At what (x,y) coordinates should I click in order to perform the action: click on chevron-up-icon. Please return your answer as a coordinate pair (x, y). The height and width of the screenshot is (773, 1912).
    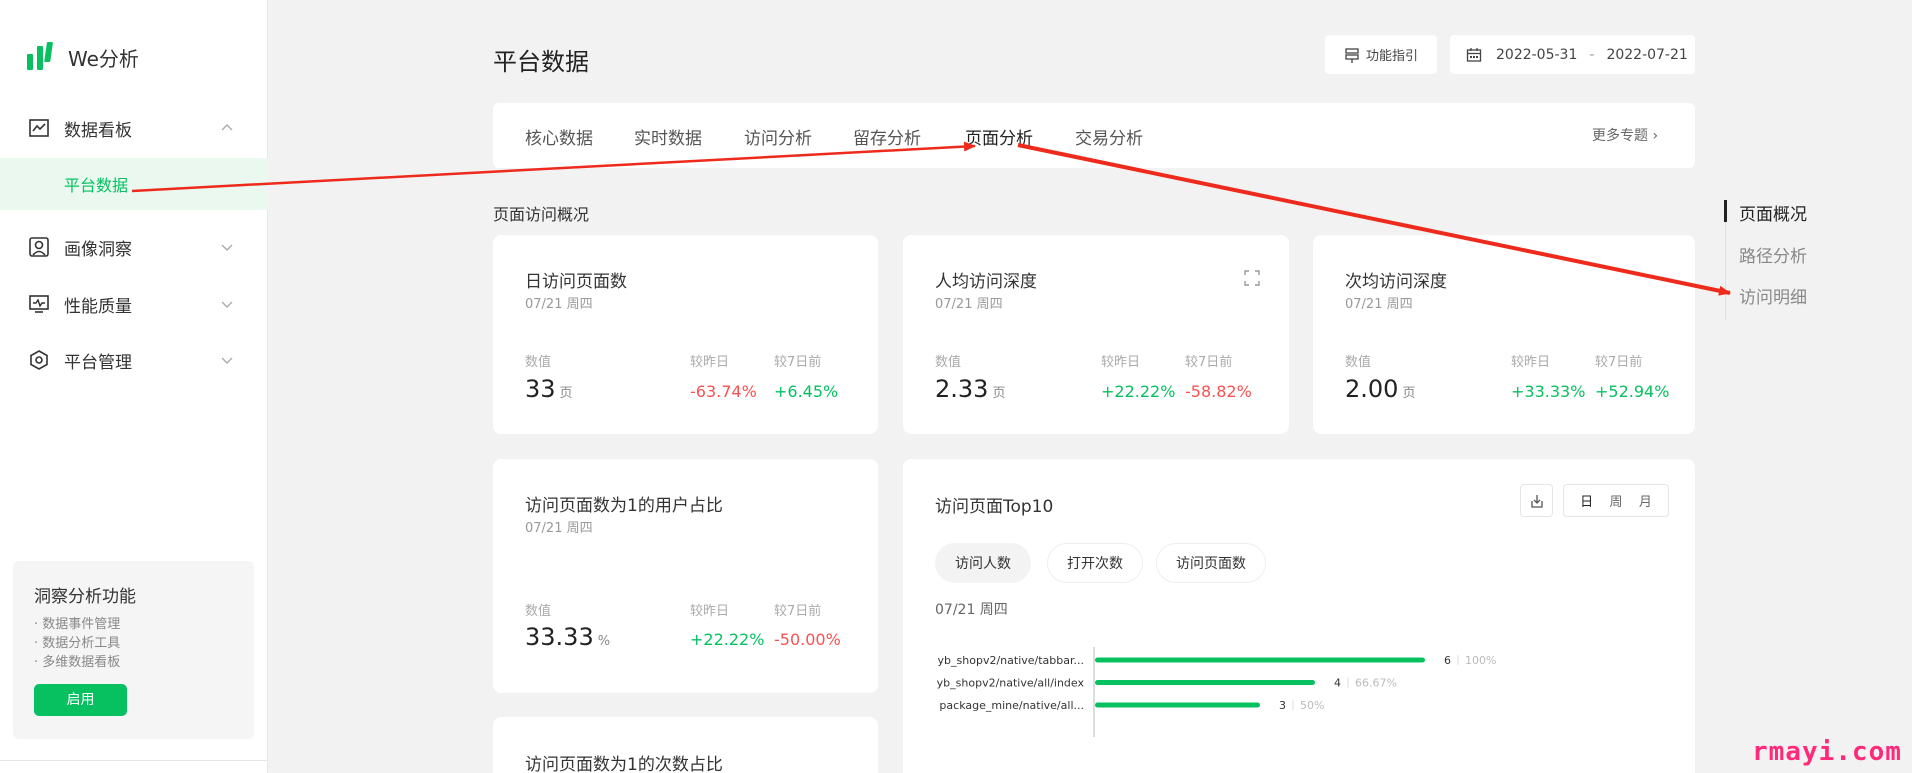
    Looking at the image, I should click on (227, 127).